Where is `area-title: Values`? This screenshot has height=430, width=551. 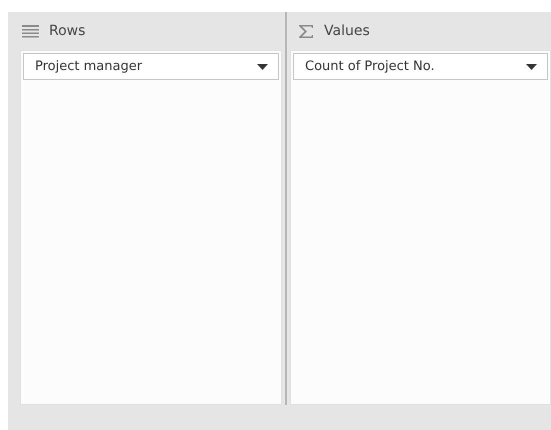
area-title: Values is located at coordinates (347, 31).